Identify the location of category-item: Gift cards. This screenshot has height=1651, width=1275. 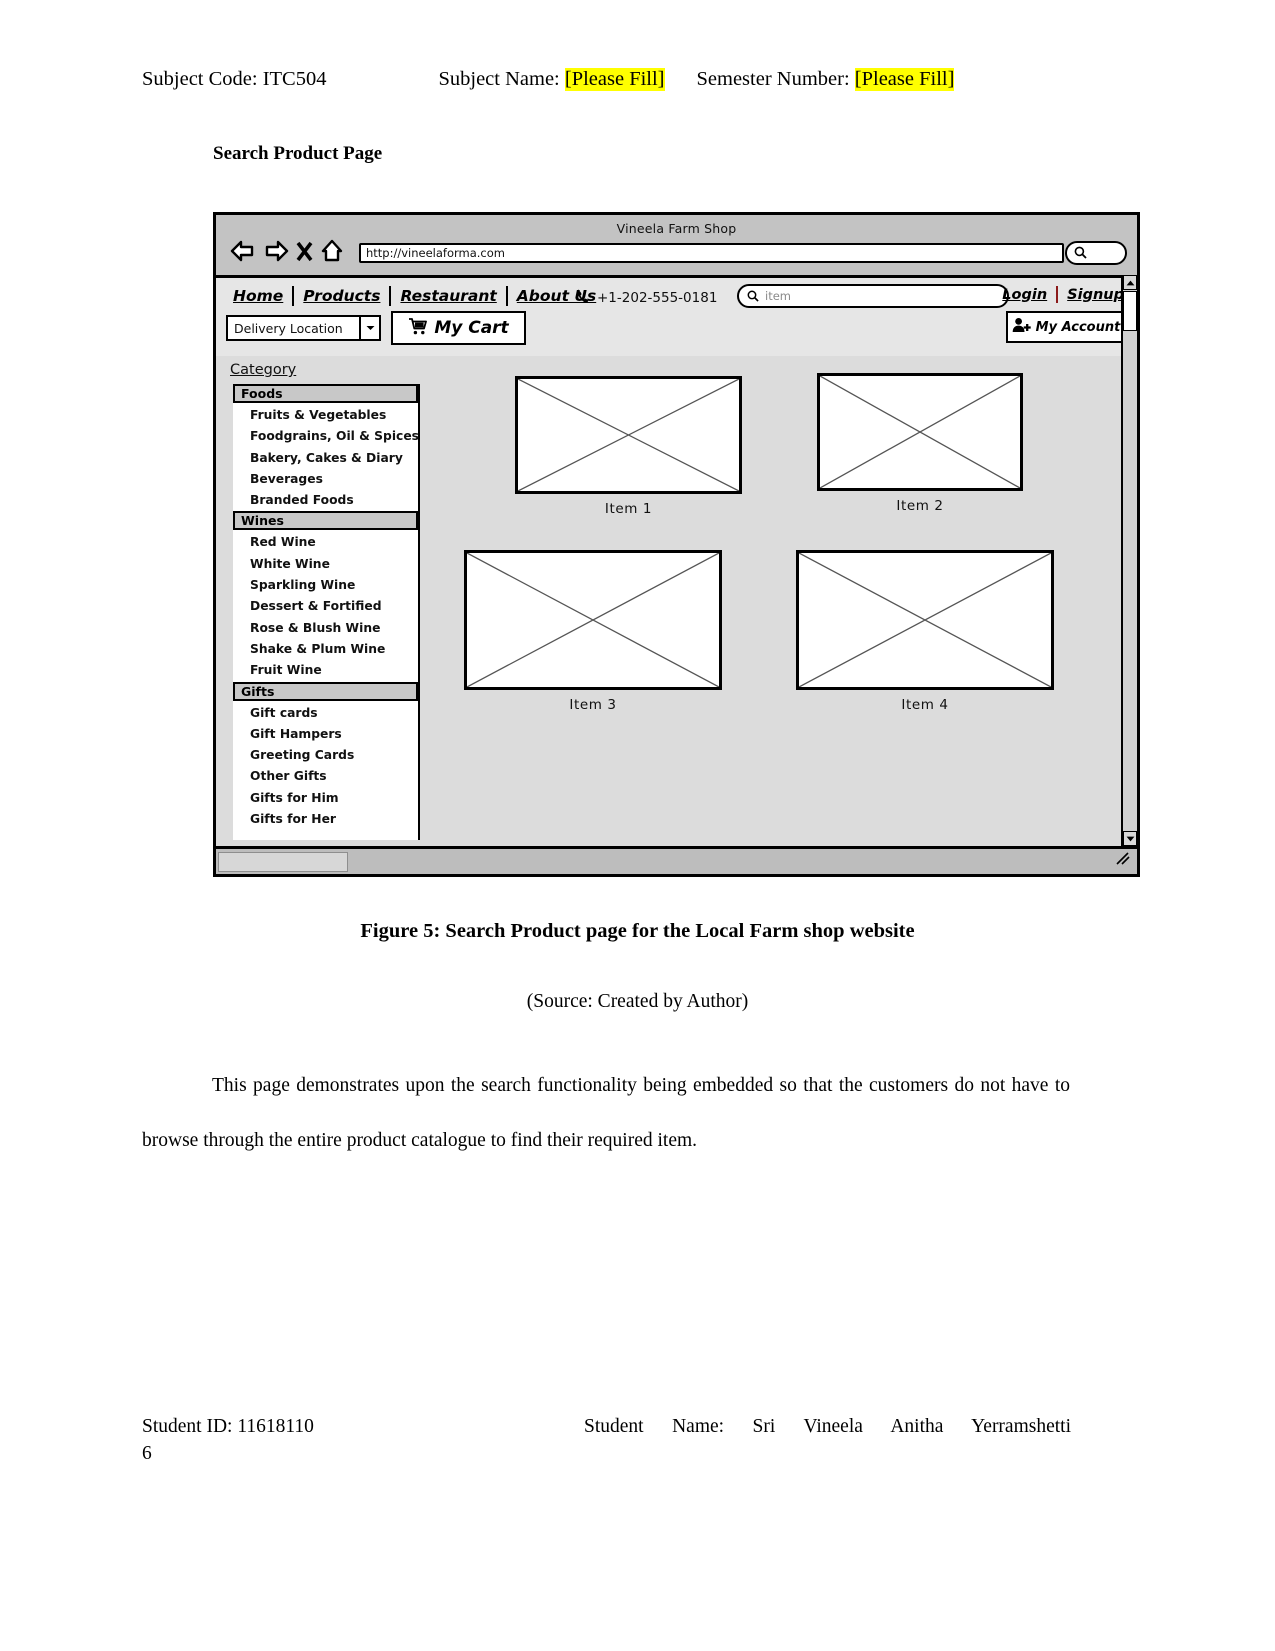
(325, 713).